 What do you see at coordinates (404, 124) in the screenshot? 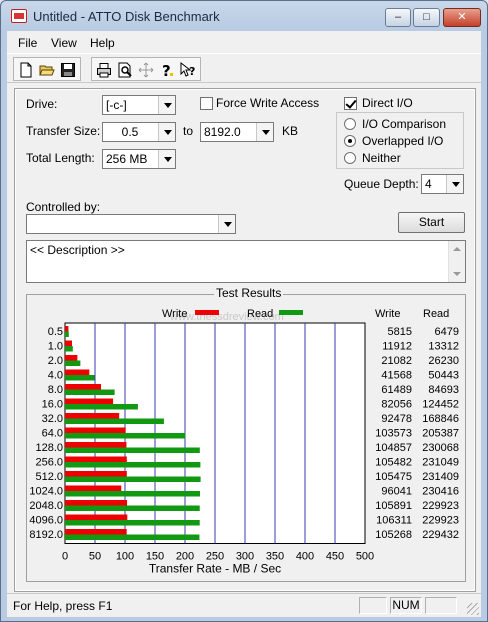
I see `io-comparison-label: I/O Comparison` at bounding box center [404, 124].